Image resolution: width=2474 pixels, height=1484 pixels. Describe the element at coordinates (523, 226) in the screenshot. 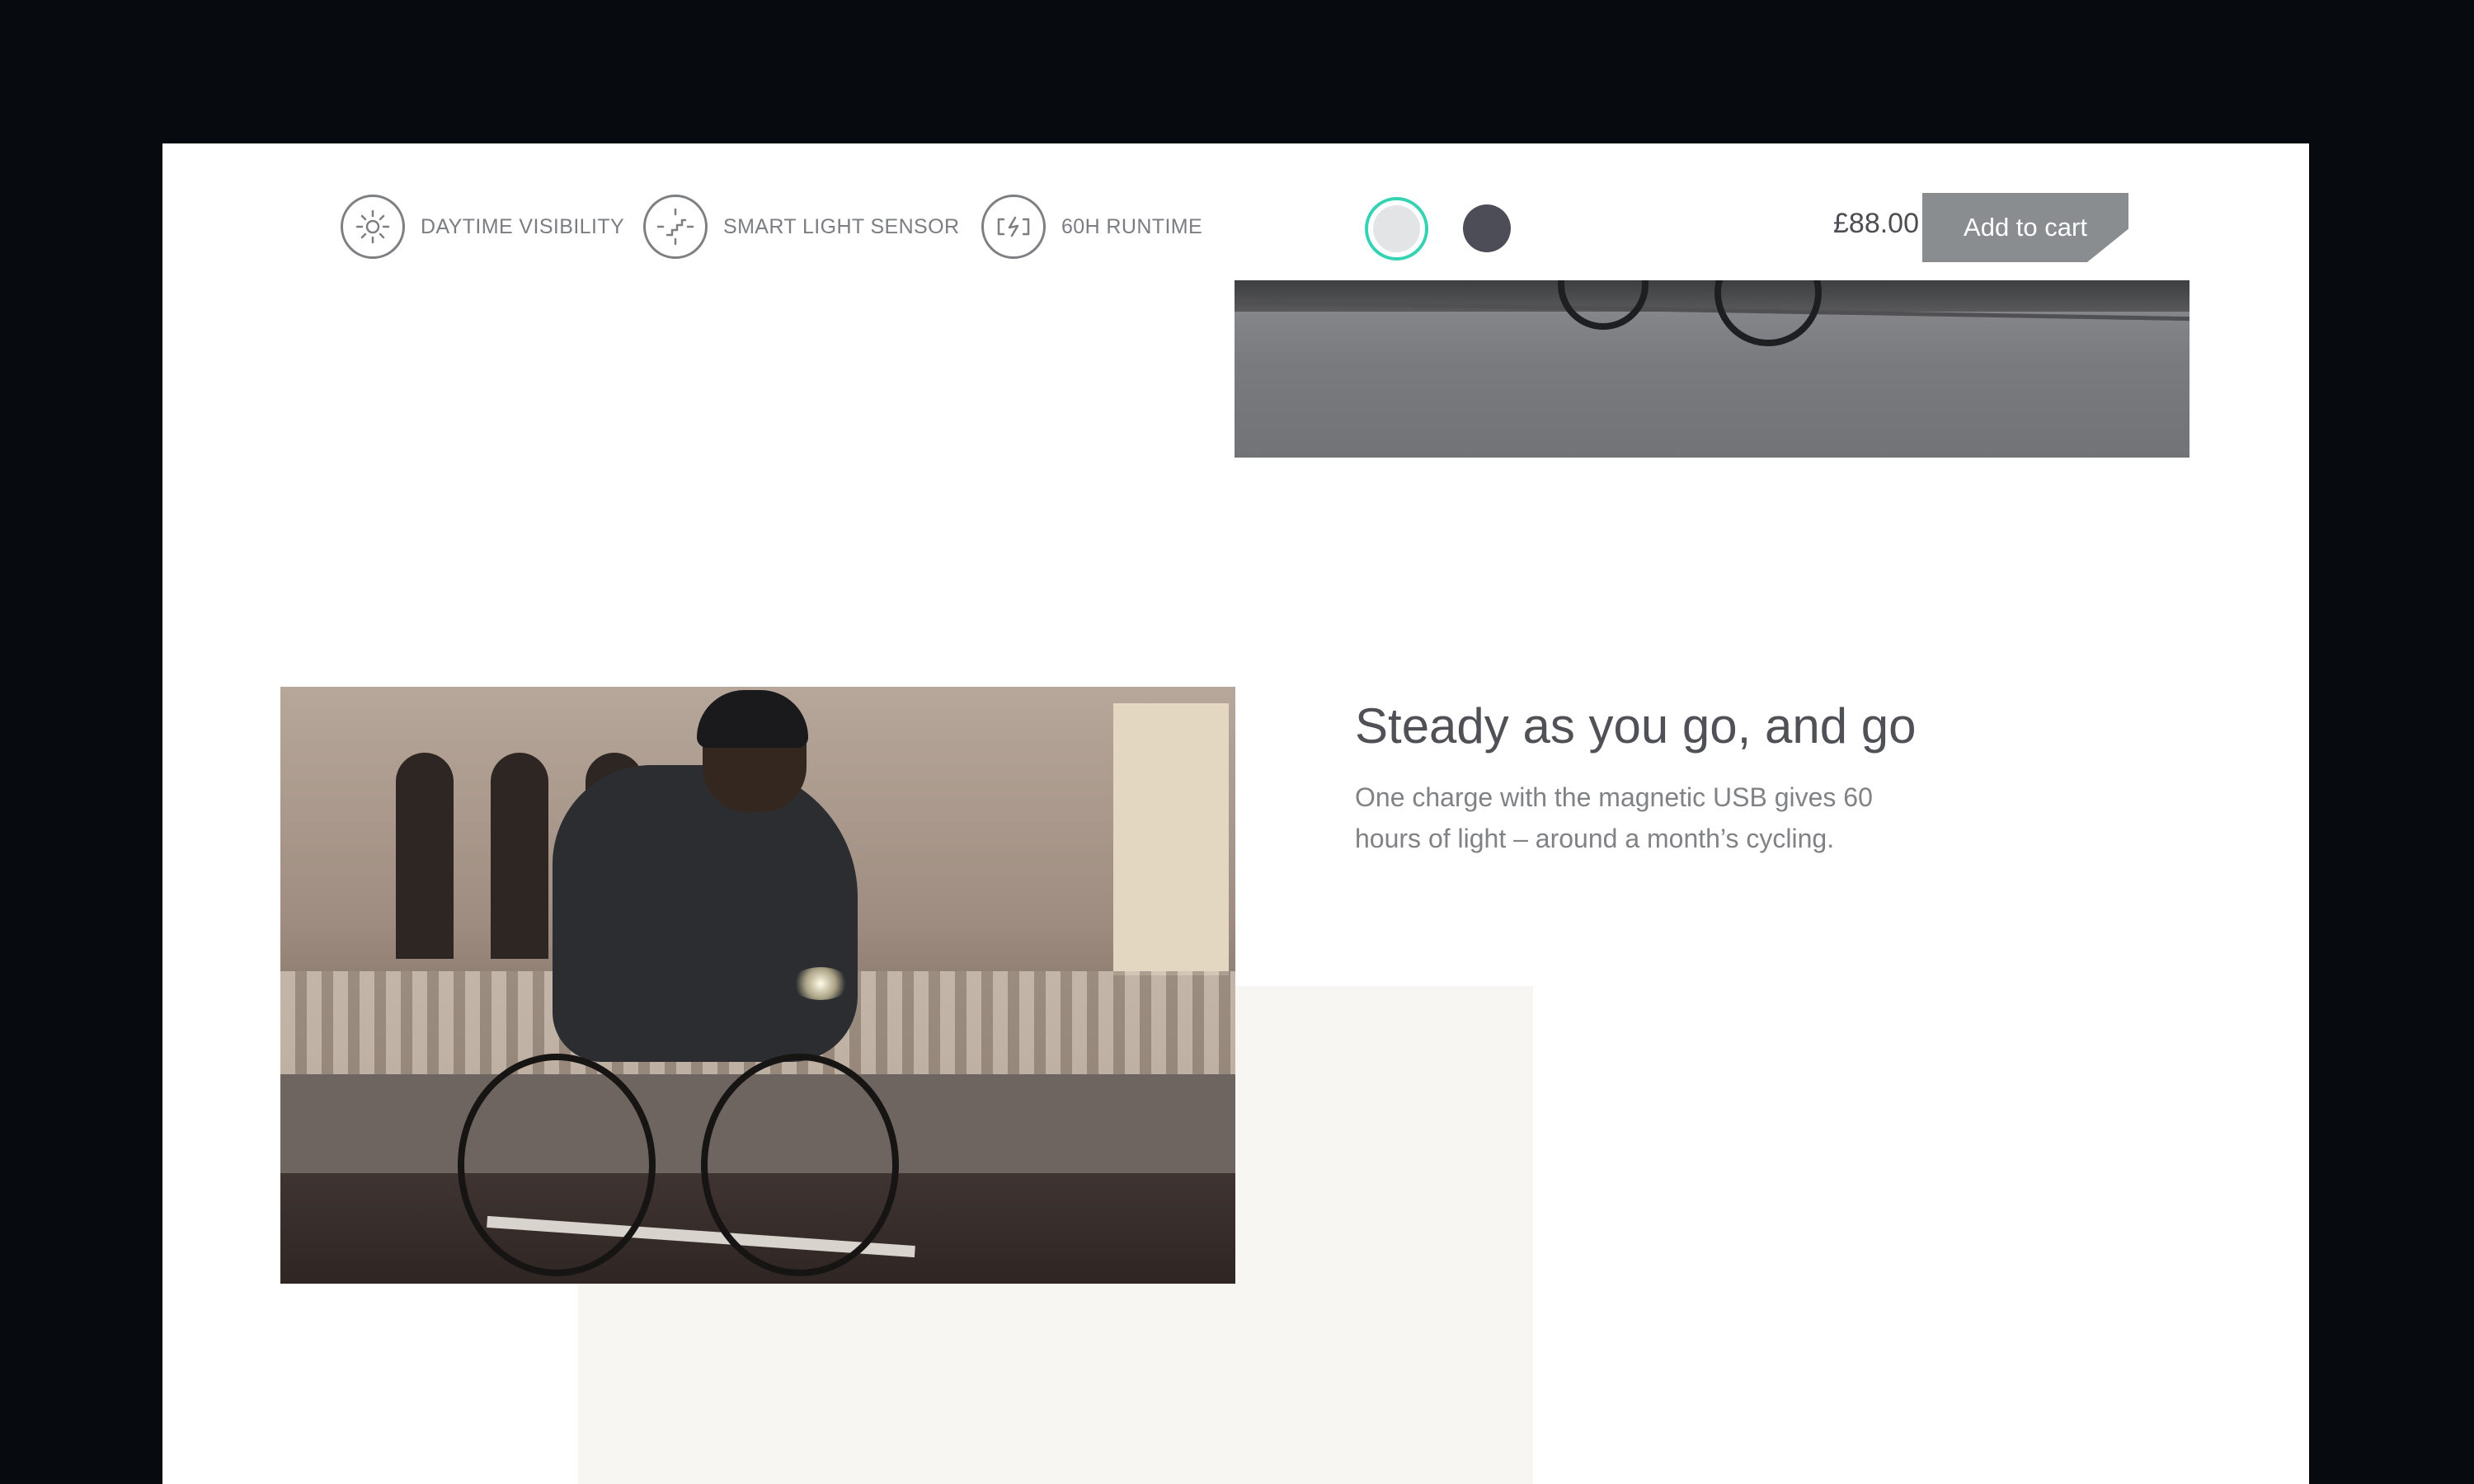

I see `feature-label: DAYTIME VISIBILITY` at that location.